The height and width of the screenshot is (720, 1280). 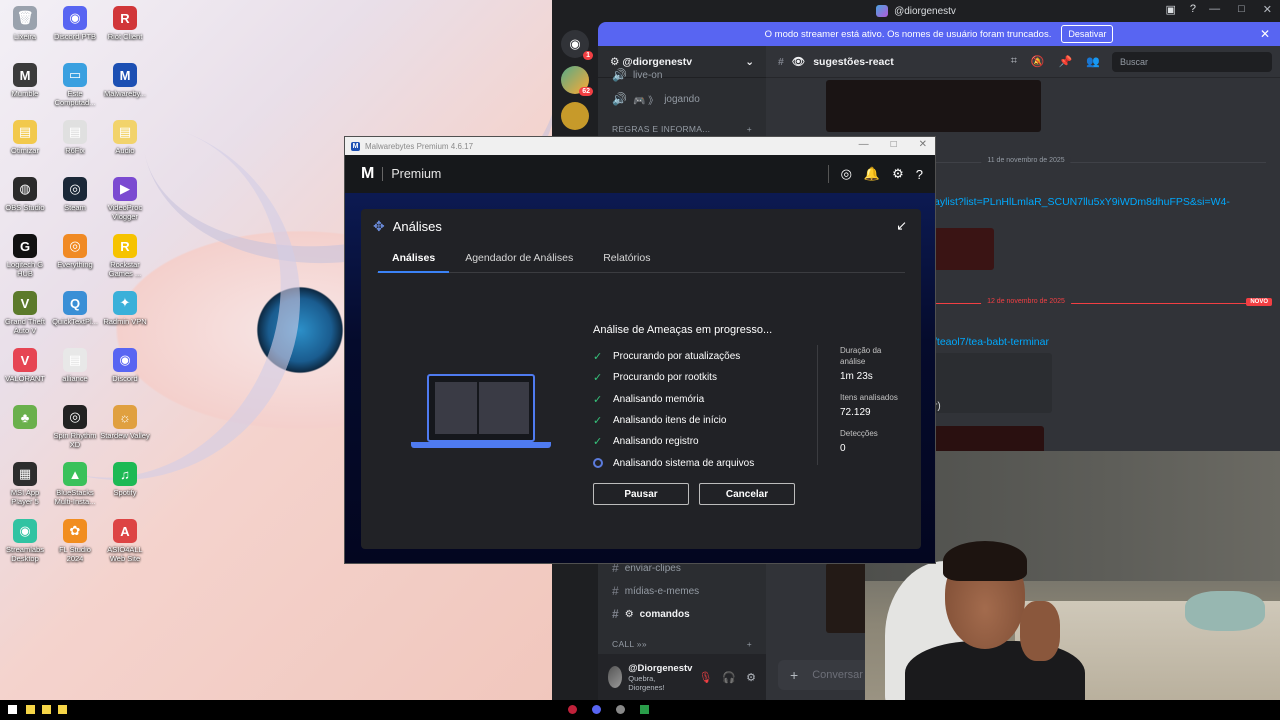 I want to click on scan-step-label: Analisando registro, so click(x=656, y=442).